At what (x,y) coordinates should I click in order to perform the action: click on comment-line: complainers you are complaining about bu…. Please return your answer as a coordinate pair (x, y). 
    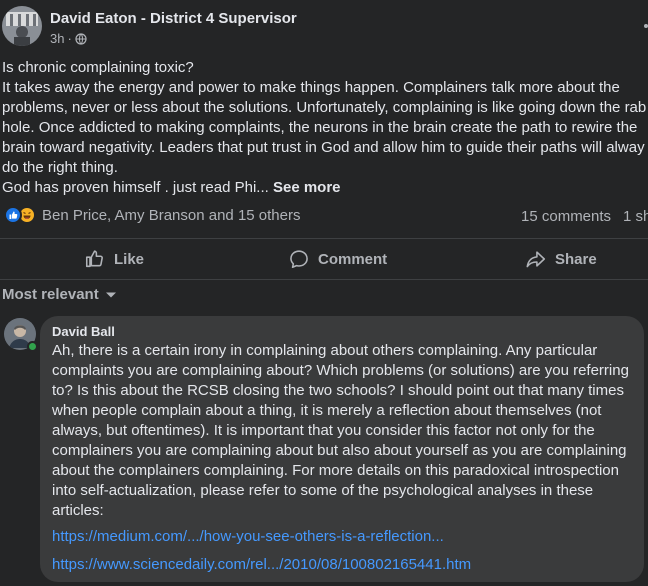
    Looking at the image, I should click on (339, 450).